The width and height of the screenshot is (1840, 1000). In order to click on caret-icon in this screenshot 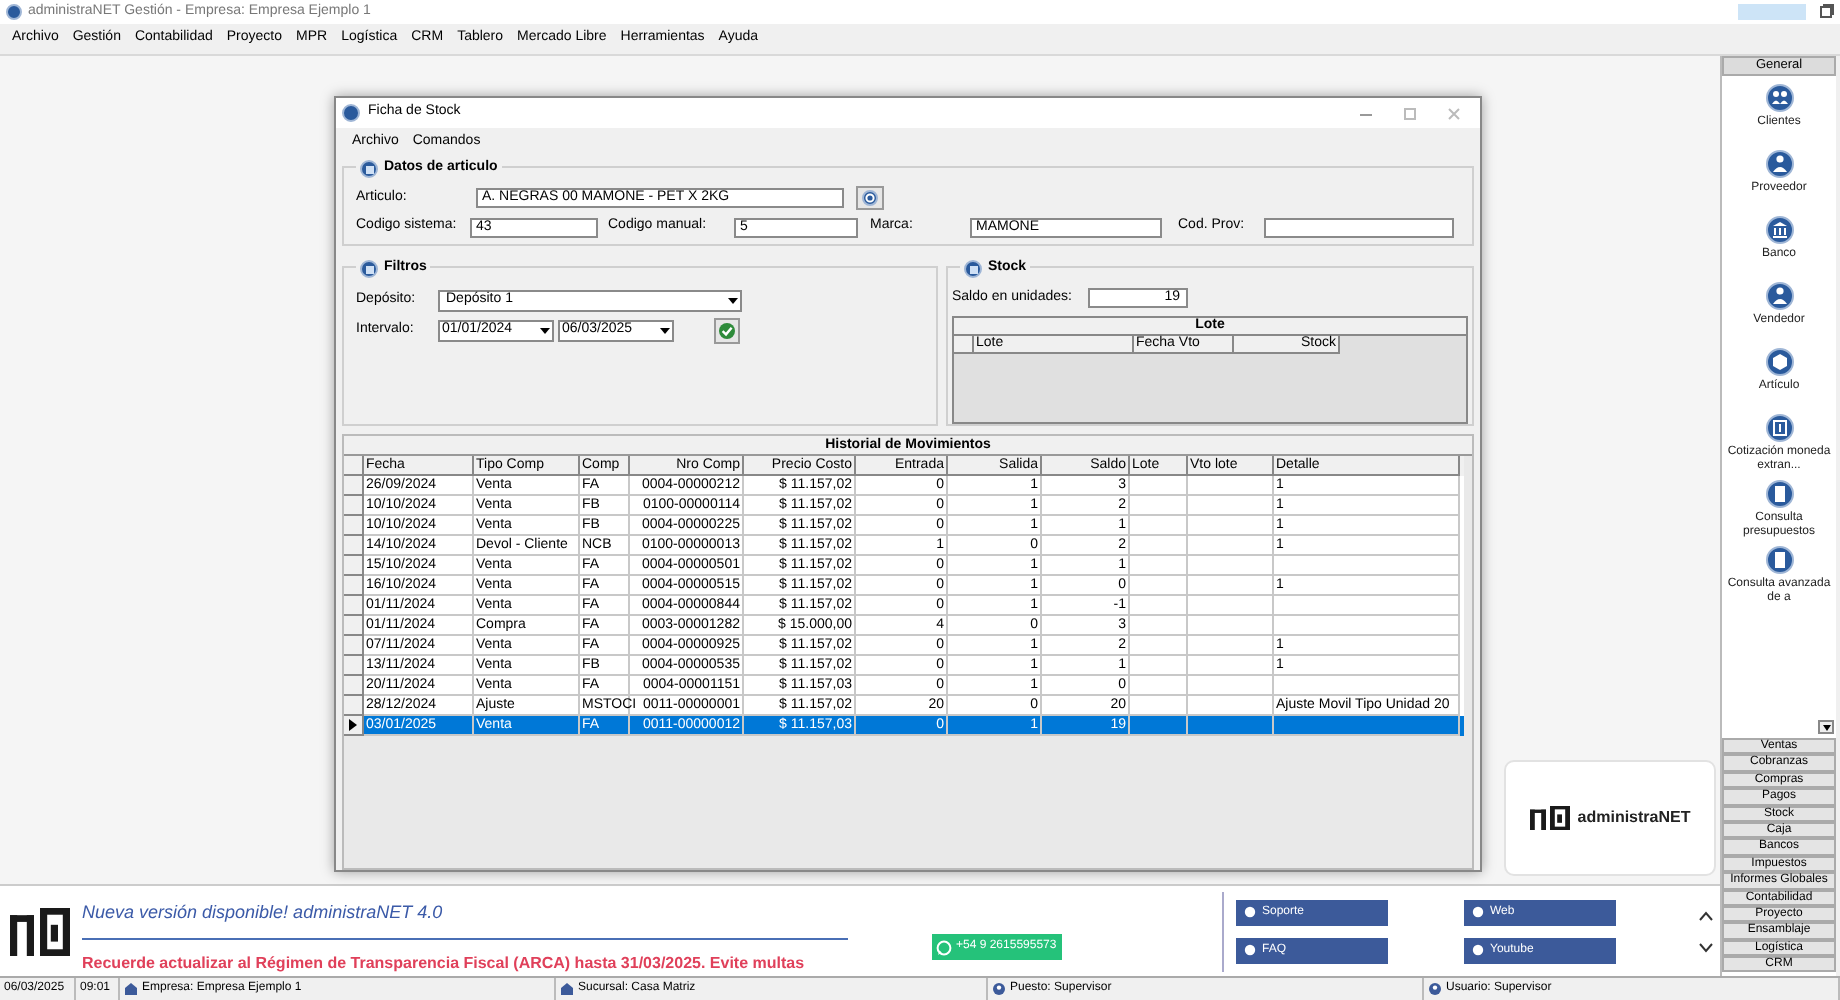, I will do `click(1826, 727)`.